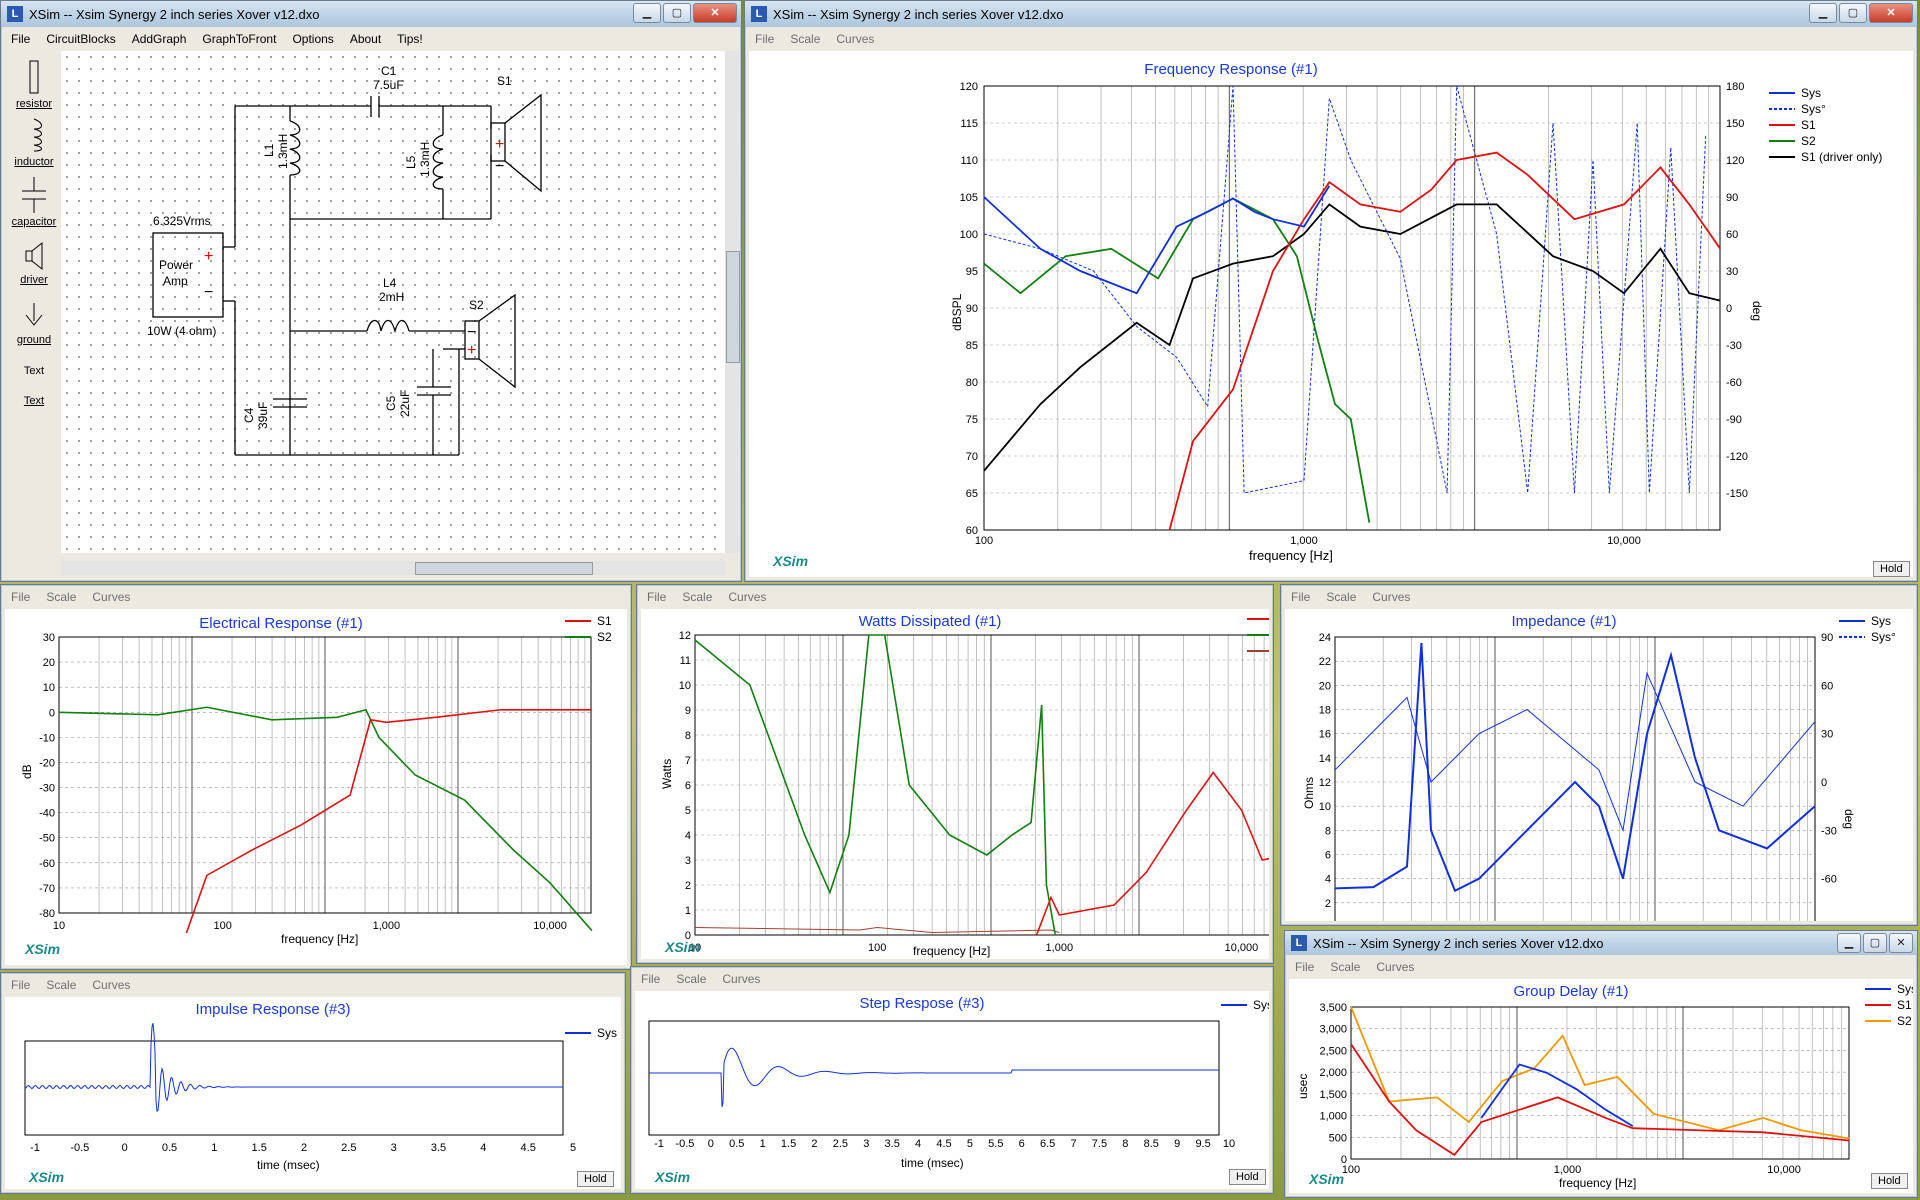 This screenshot has height=1200, width=1920. Describe the element at coordinates (410, 39) in the screenshot. I see `menu-tips: Tips!` at that location.